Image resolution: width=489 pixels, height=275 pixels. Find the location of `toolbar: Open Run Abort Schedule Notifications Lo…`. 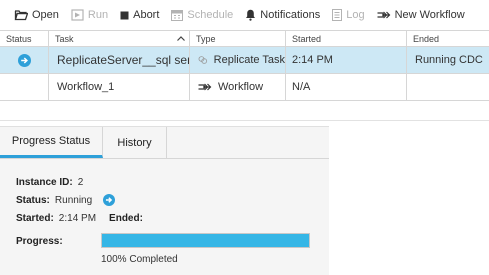

toolbar: Open Run Abort Schedule Notifications Lo… is located at coordinates (244, 15).